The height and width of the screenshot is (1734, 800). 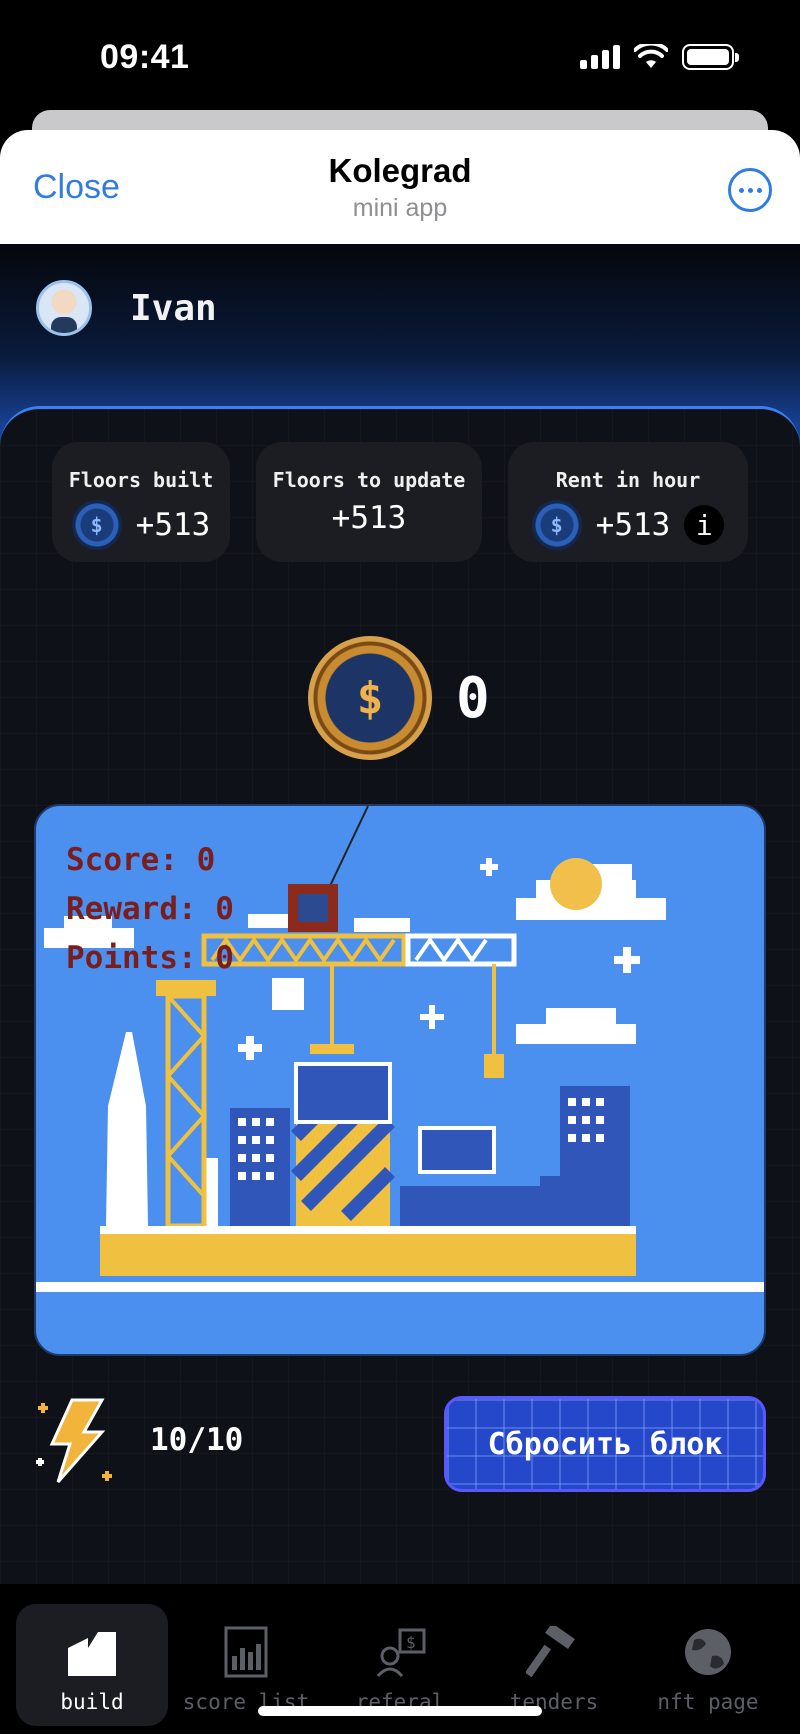 I want to click on ground, so click(x=368, y=1255).